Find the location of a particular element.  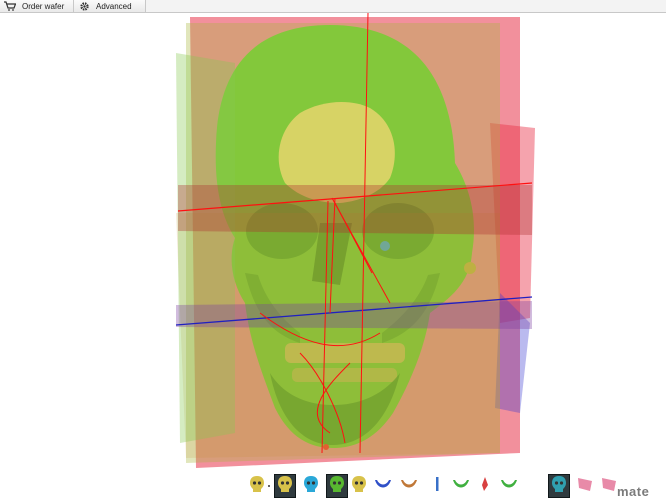

maxilla-blue-icon is located at coordinates (383, 486).